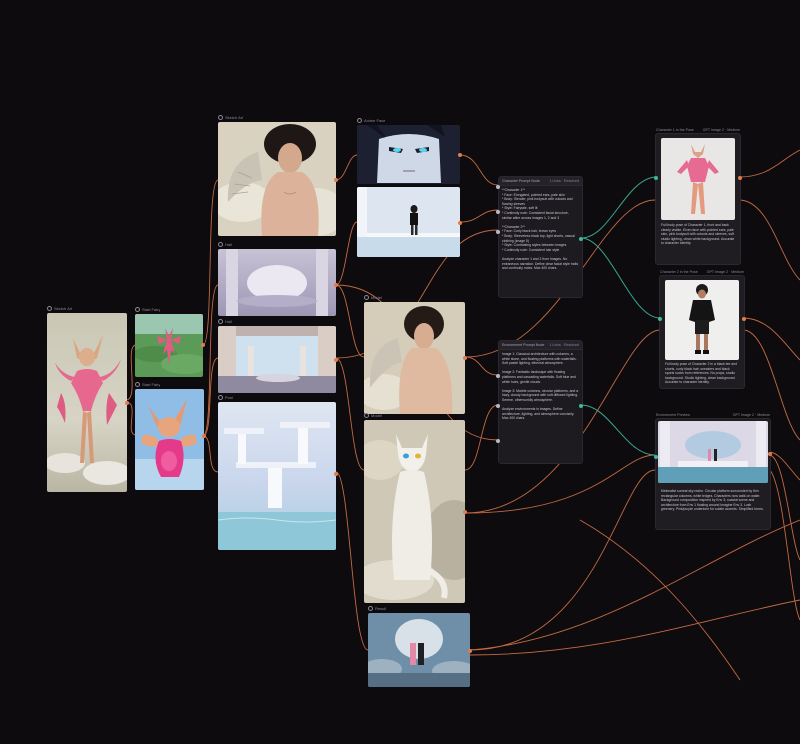 The height and width of the screenshot is (744, 800). I want to click on pool-figure-image, so click(408, 222).